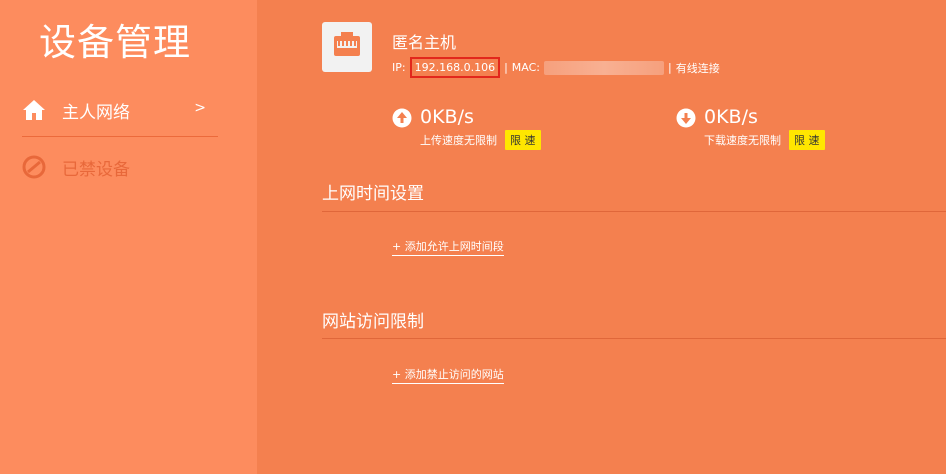  I want to click on section-title-time: 上网时间设置, so click(373, 194).